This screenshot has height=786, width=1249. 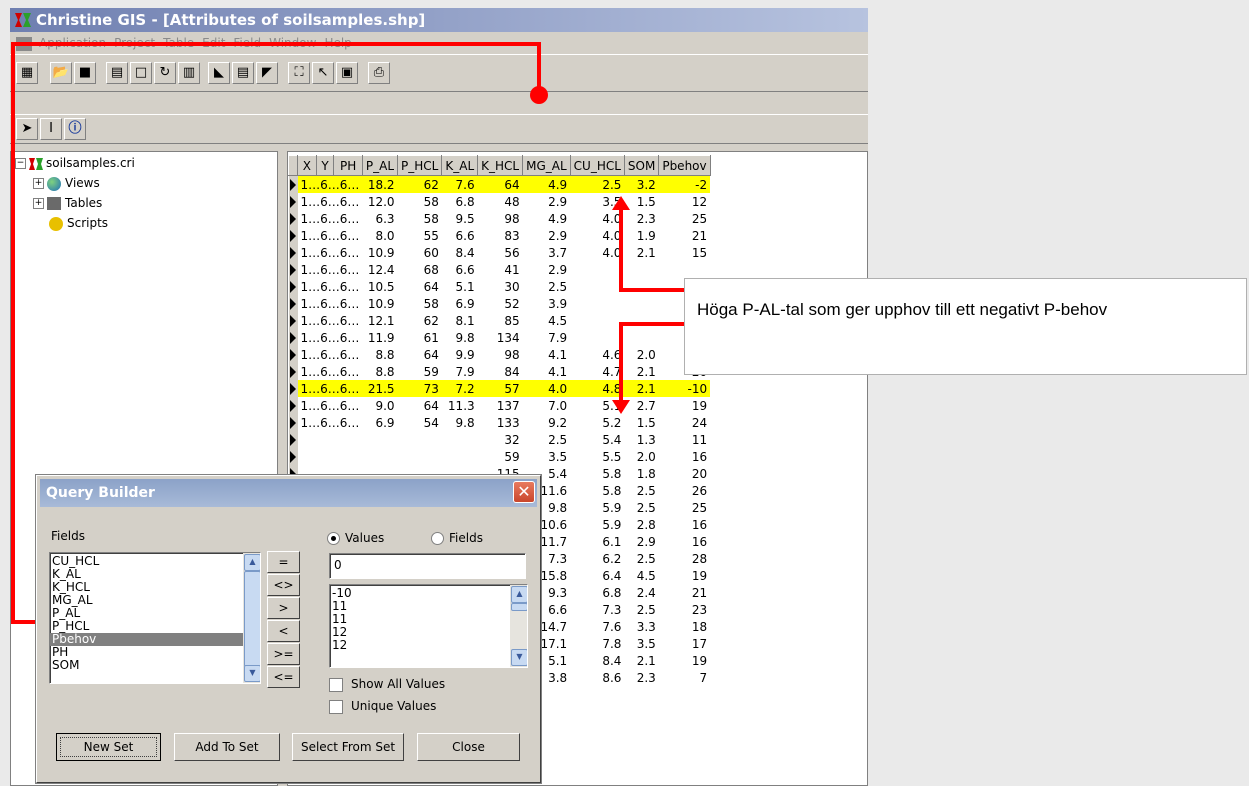 I want to click on cell-xyph, so click(x=330, y=456).